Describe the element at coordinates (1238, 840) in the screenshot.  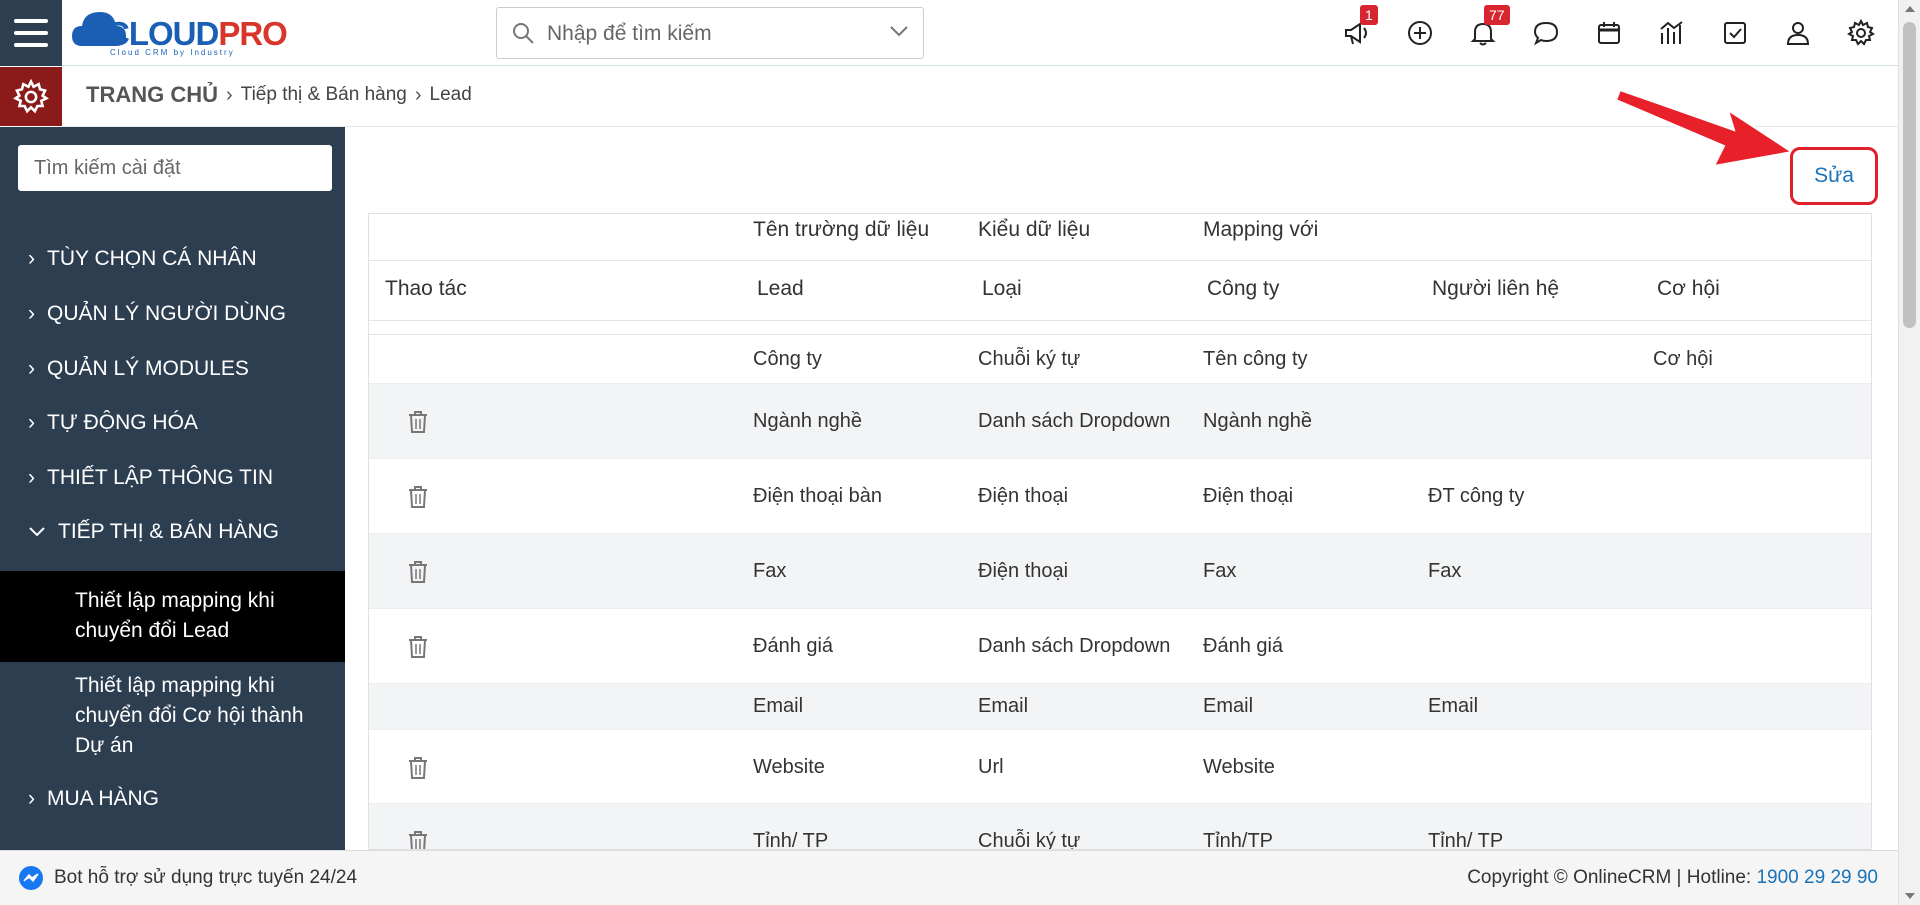
I see `cell-company: Tỉnh/TP` at that location.